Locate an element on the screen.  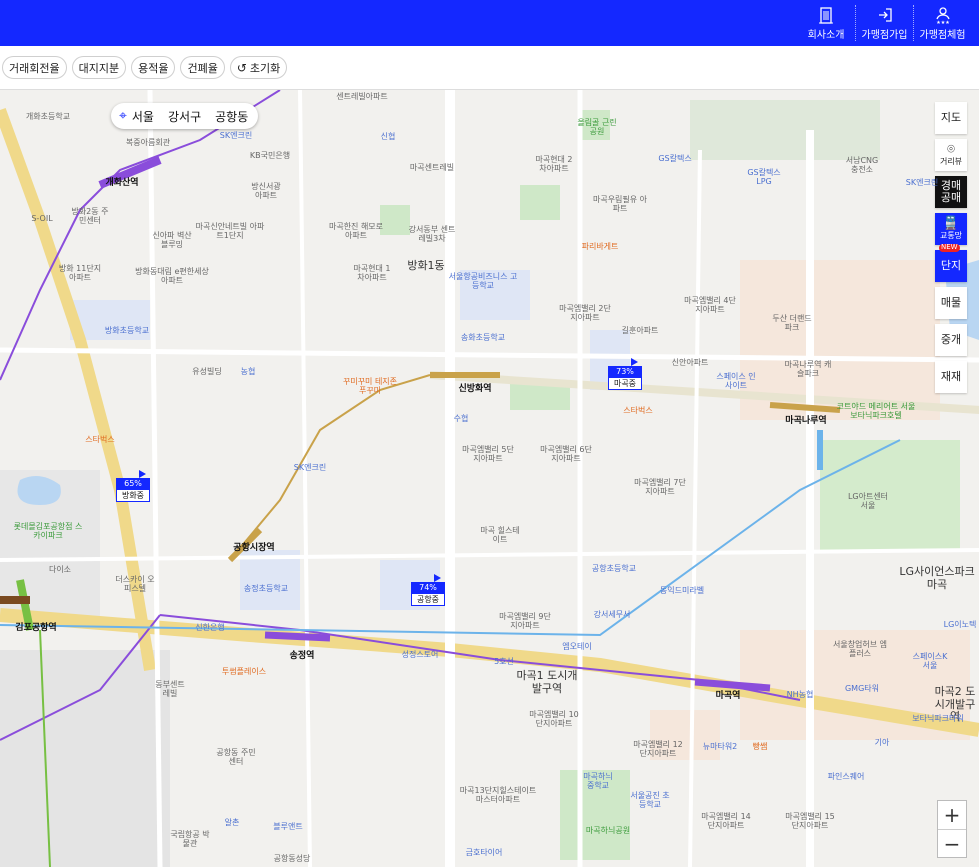
map-label: 강서세무서 is located at coordinates (612, 614).